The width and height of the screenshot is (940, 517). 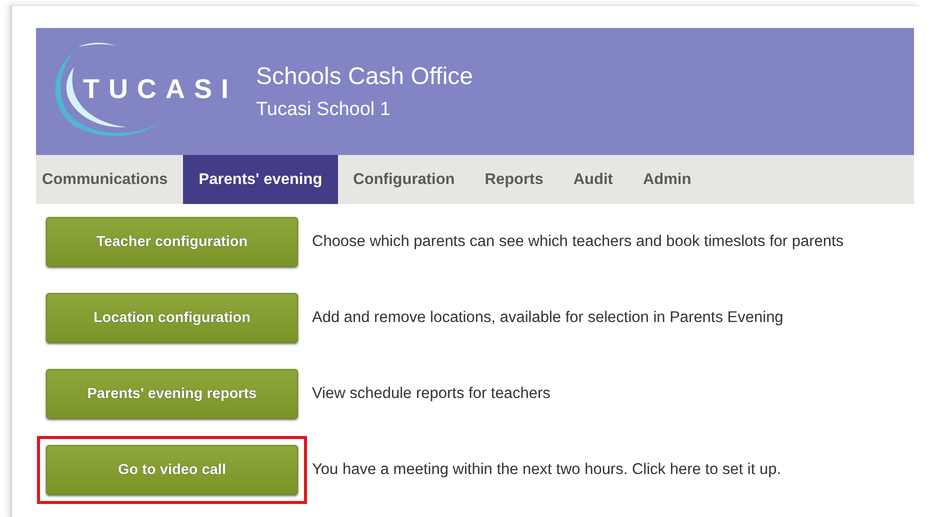 What do you see at coordinates (667, 179) in the screenshot?
I see `nav-tab: Admin` at bounding box center [667, 179].